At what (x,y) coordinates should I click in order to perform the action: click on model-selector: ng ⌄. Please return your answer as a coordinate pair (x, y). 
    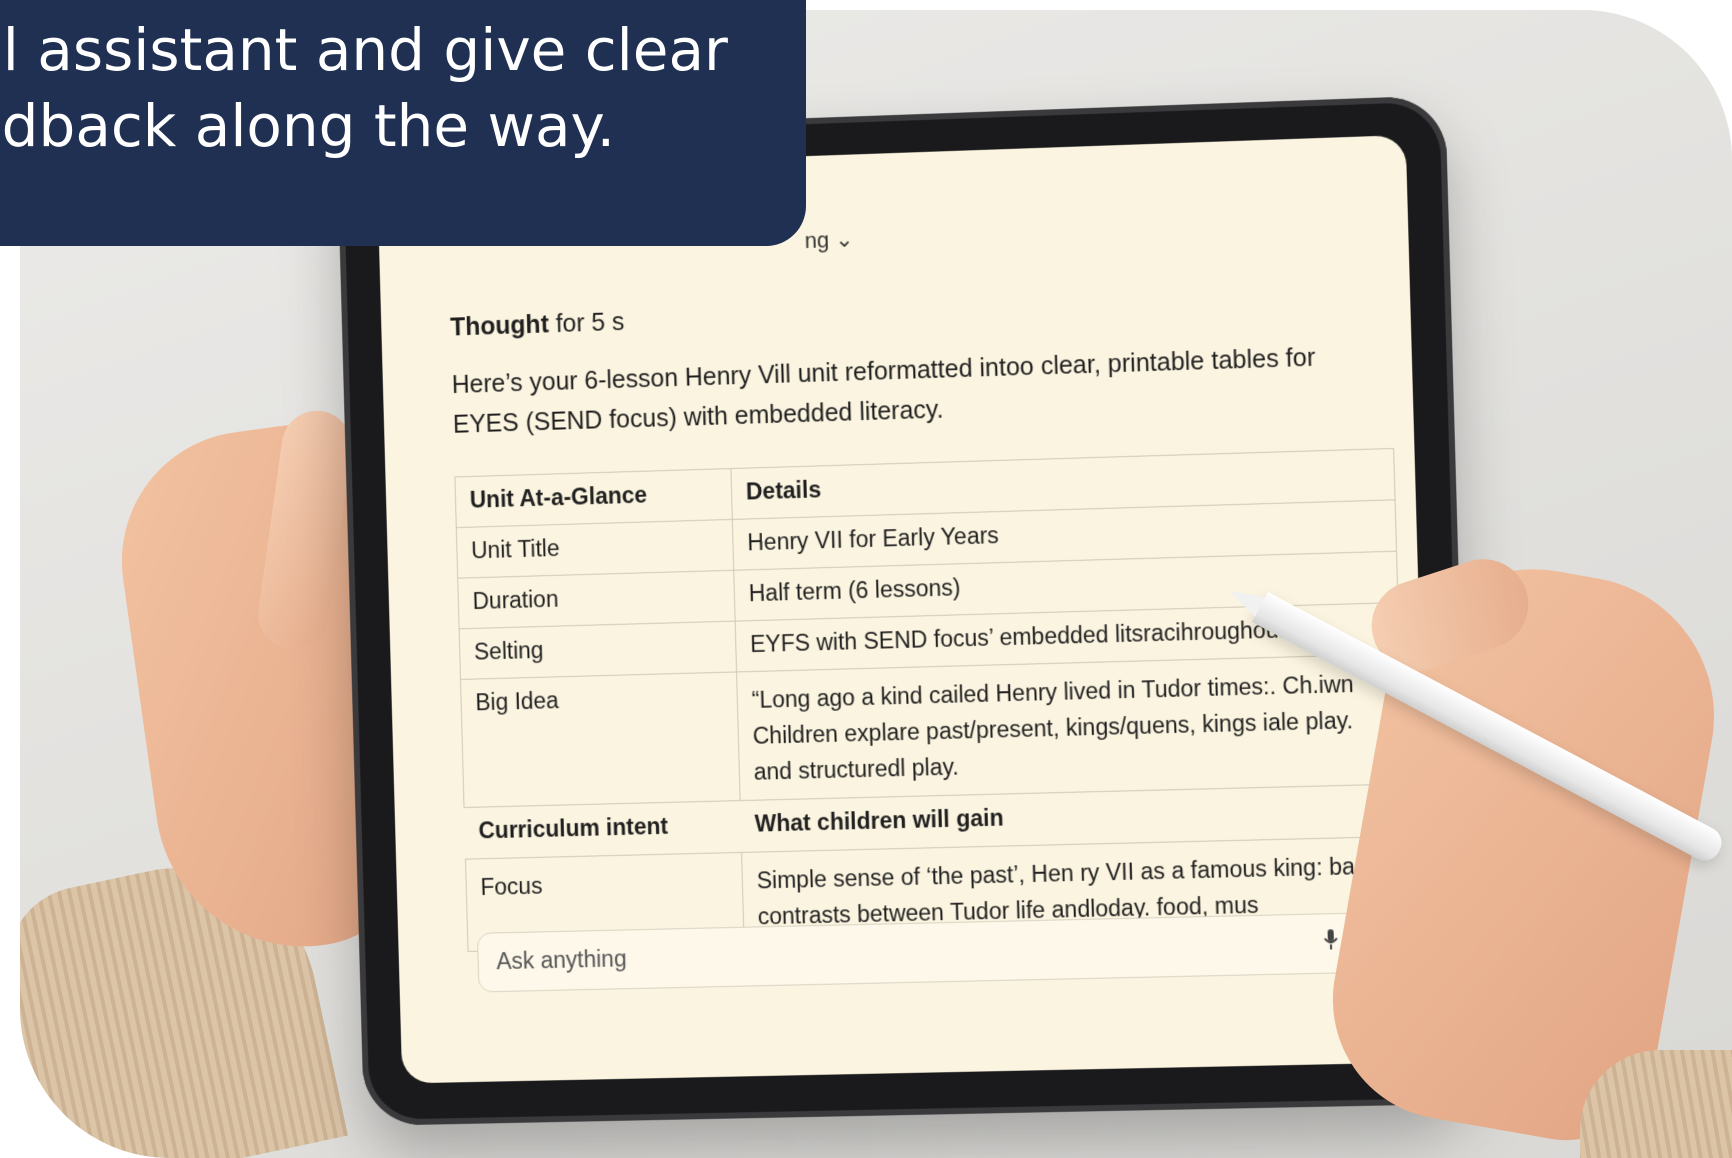
    Looking at the image, I should click on (829, 240).